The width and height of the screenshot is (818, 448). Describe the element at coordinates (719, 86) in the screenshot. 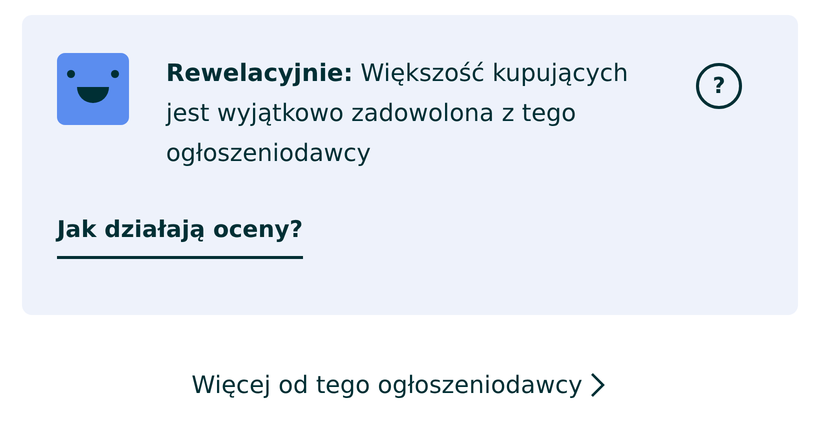

I see `help-icon: ?` at that location.